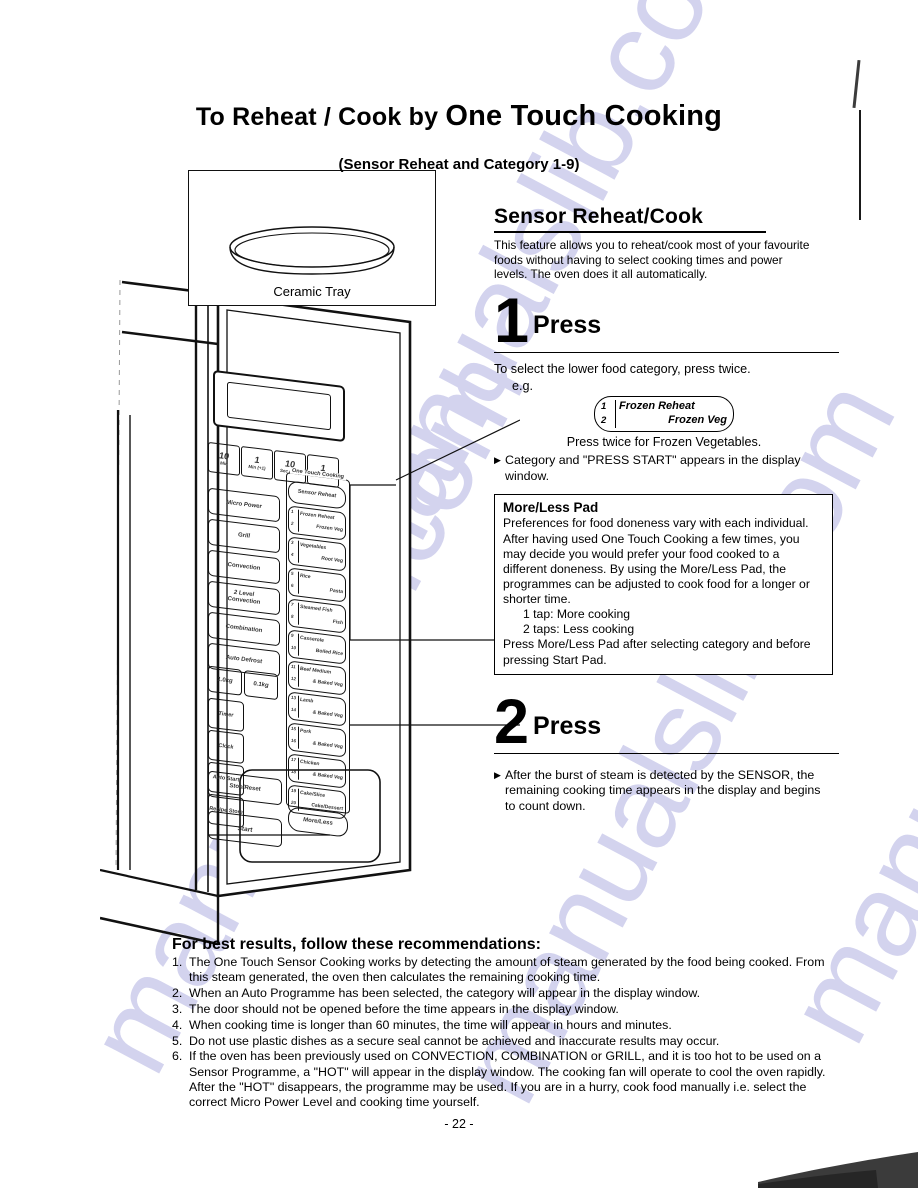  What do you see at coordinates (292, 523) in the screenshot?
I see `pad-number-2: 2` at bounding box center [292, 523].